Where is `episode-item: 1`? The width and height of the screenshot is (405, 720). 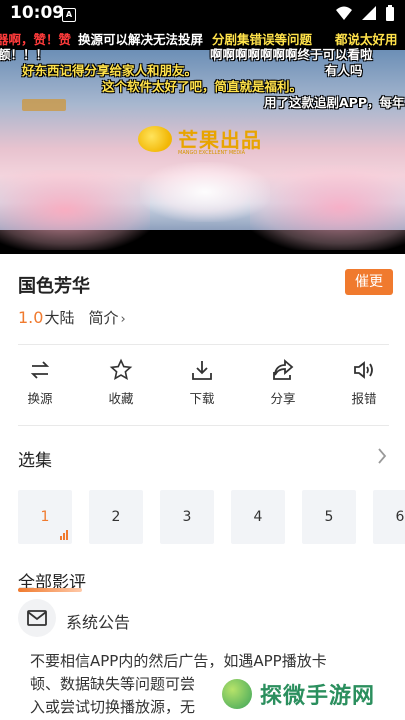 episode-item: 1 is located at coordinates (45, 517).